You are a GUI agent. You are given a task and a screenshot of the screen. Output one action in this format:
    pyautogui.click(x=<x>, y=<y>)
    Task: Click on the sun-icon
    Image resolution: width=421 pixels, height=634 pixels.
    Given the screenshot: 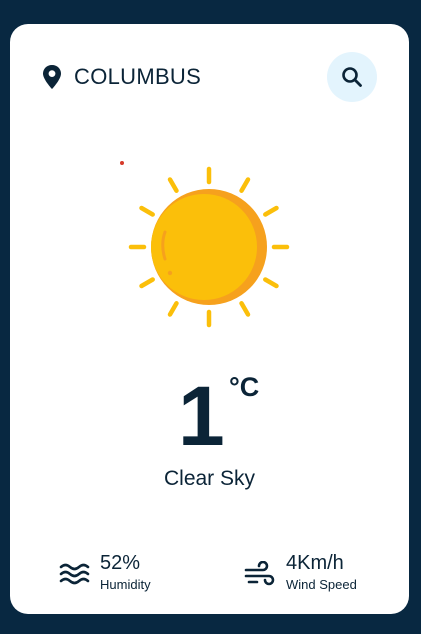 What is the action you would take?
    pyautogui.click(x=209, y=247)
    